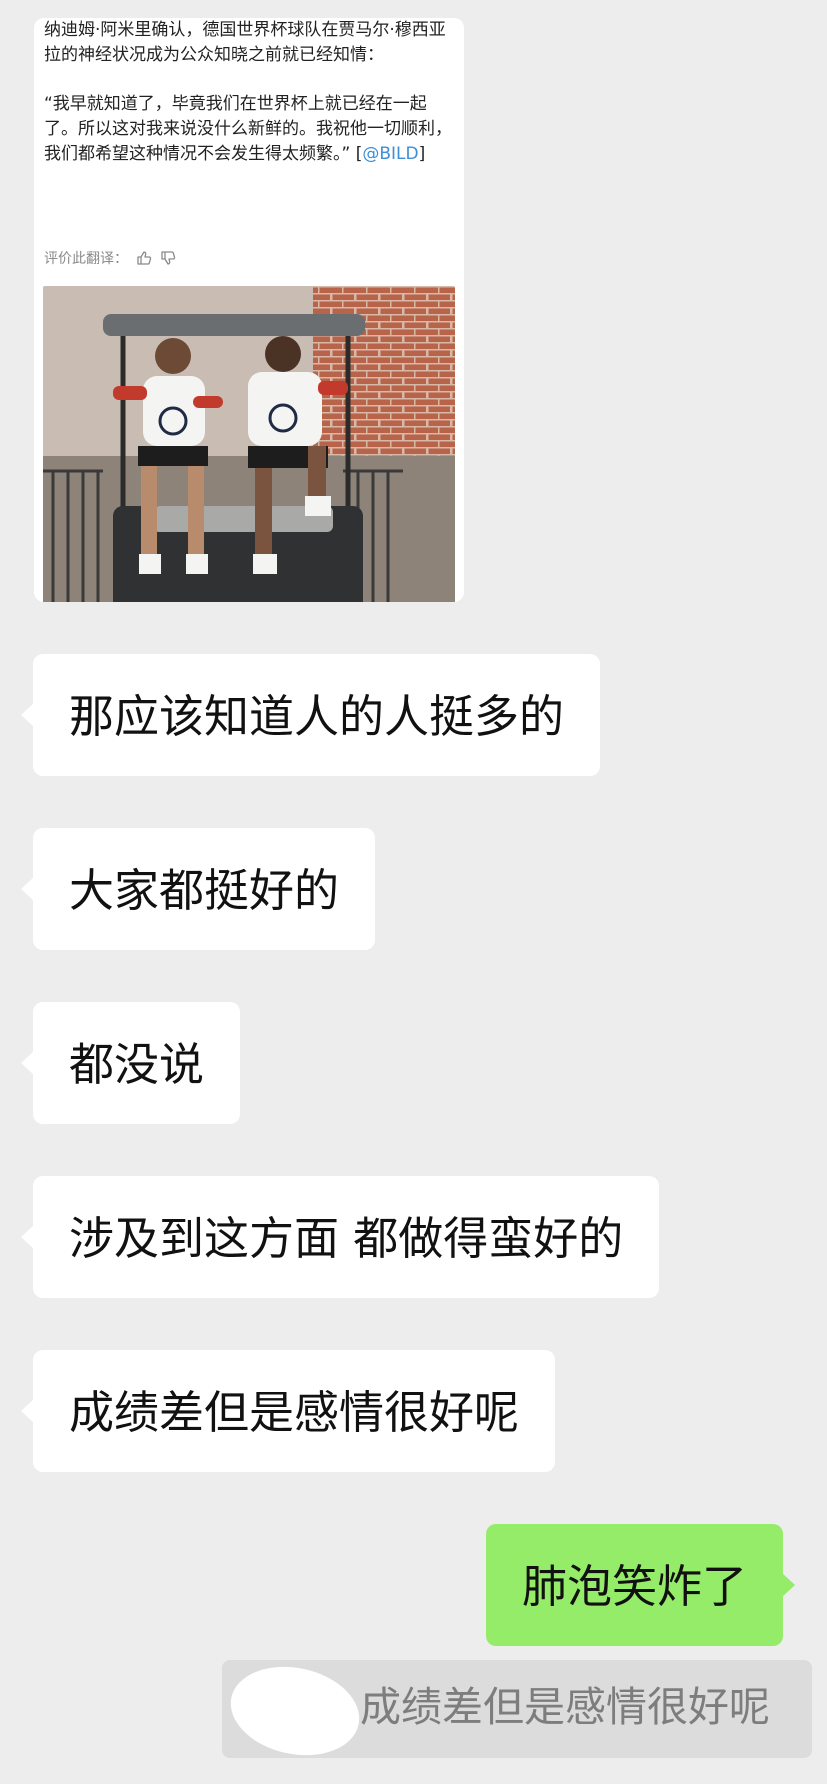  I want to click on incoming-message-2: 大家都挺好的, so click(198, 889).